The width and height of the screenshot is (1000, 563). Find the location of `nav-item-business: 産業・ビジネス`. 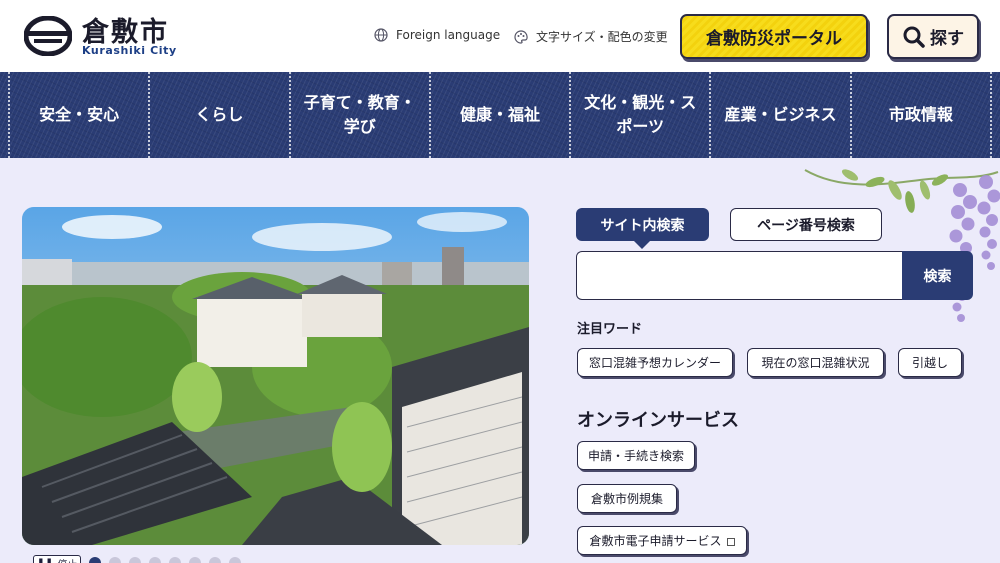

nav-item-business: 産業・ビジネス is located at coordinates (779, 115).